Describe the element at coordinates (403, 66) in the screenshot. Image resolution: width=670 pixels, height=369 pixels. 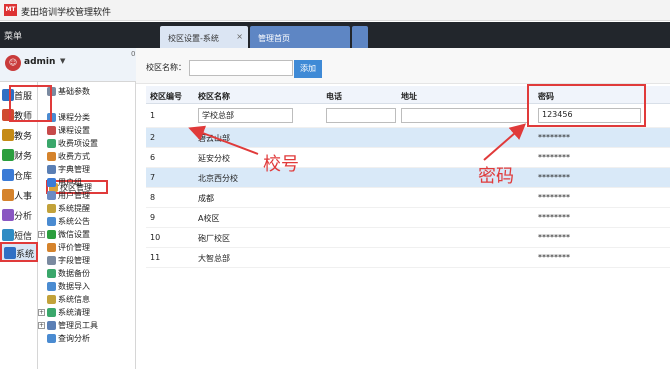
I see `search-bar: 校区名称： 添加` at that location.